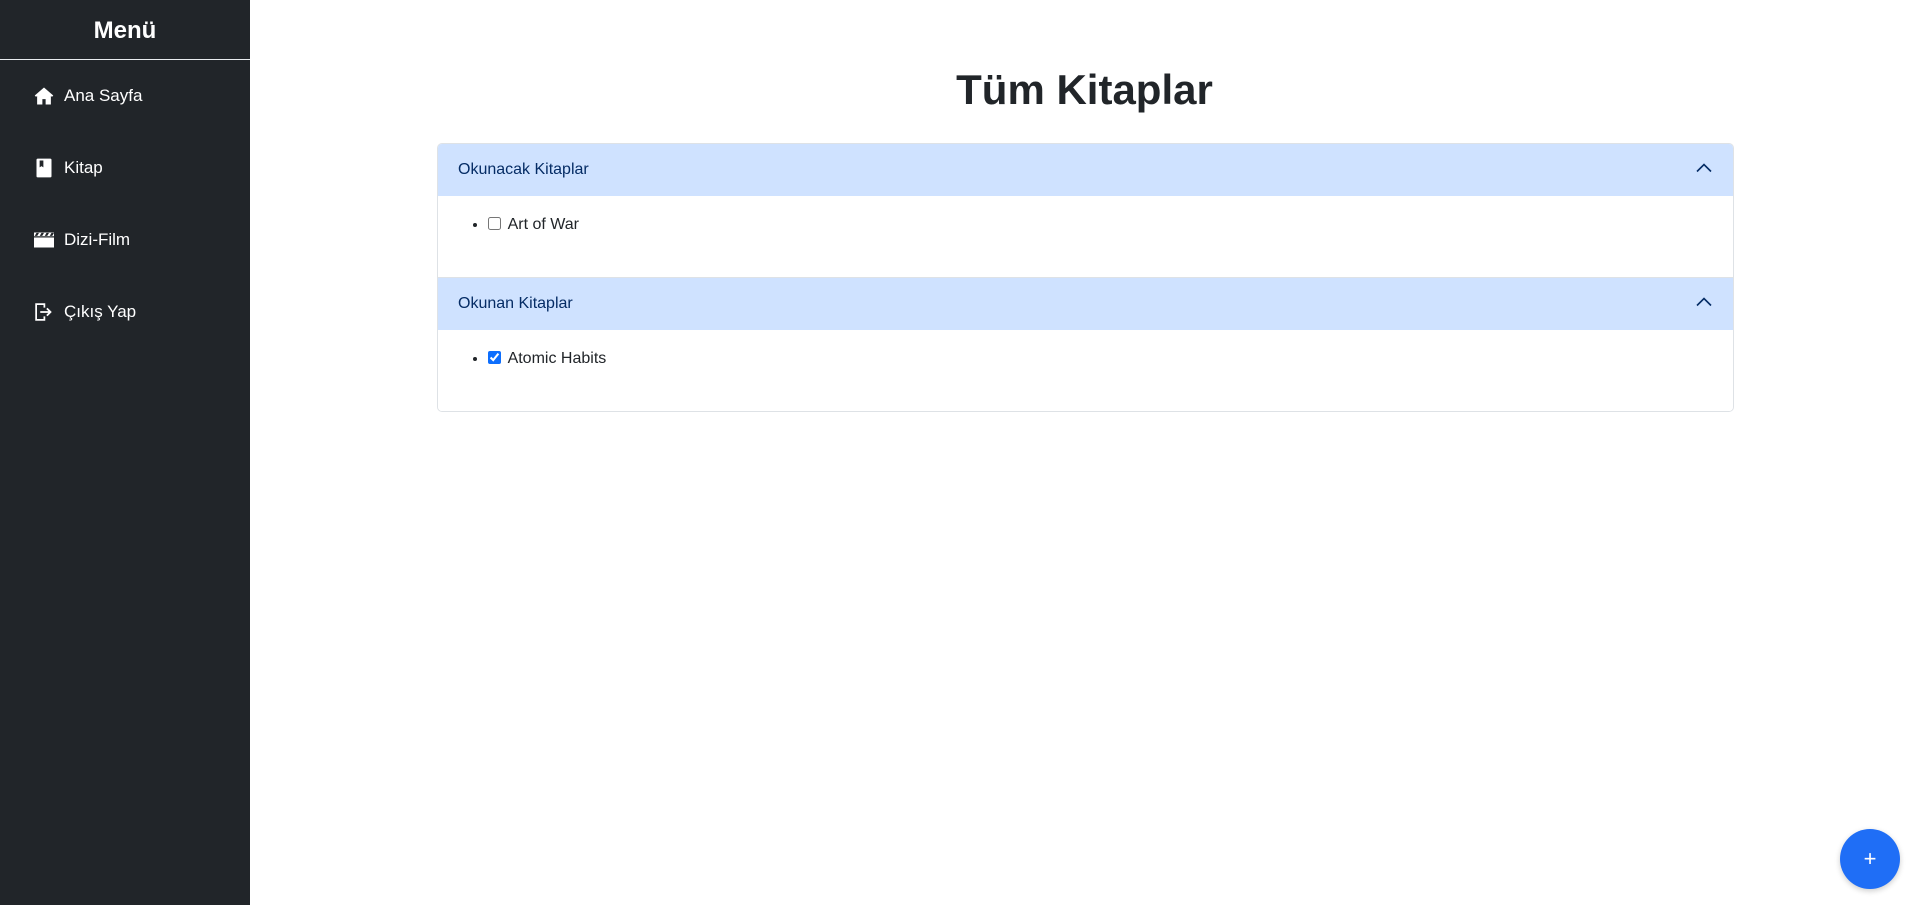  I want to click on accordion-header-label: Okunan Kitaplar, so click(515, 303).